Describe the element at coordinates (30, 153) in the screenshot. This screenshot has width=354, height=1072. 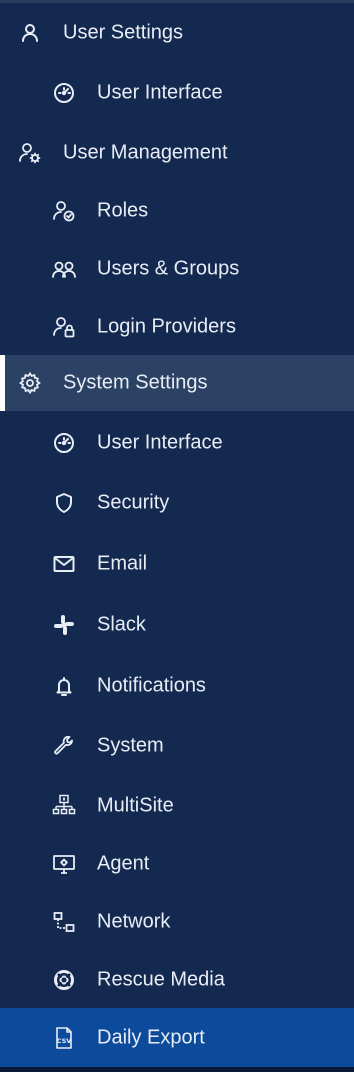
I see `user-gear-icon` at that location.